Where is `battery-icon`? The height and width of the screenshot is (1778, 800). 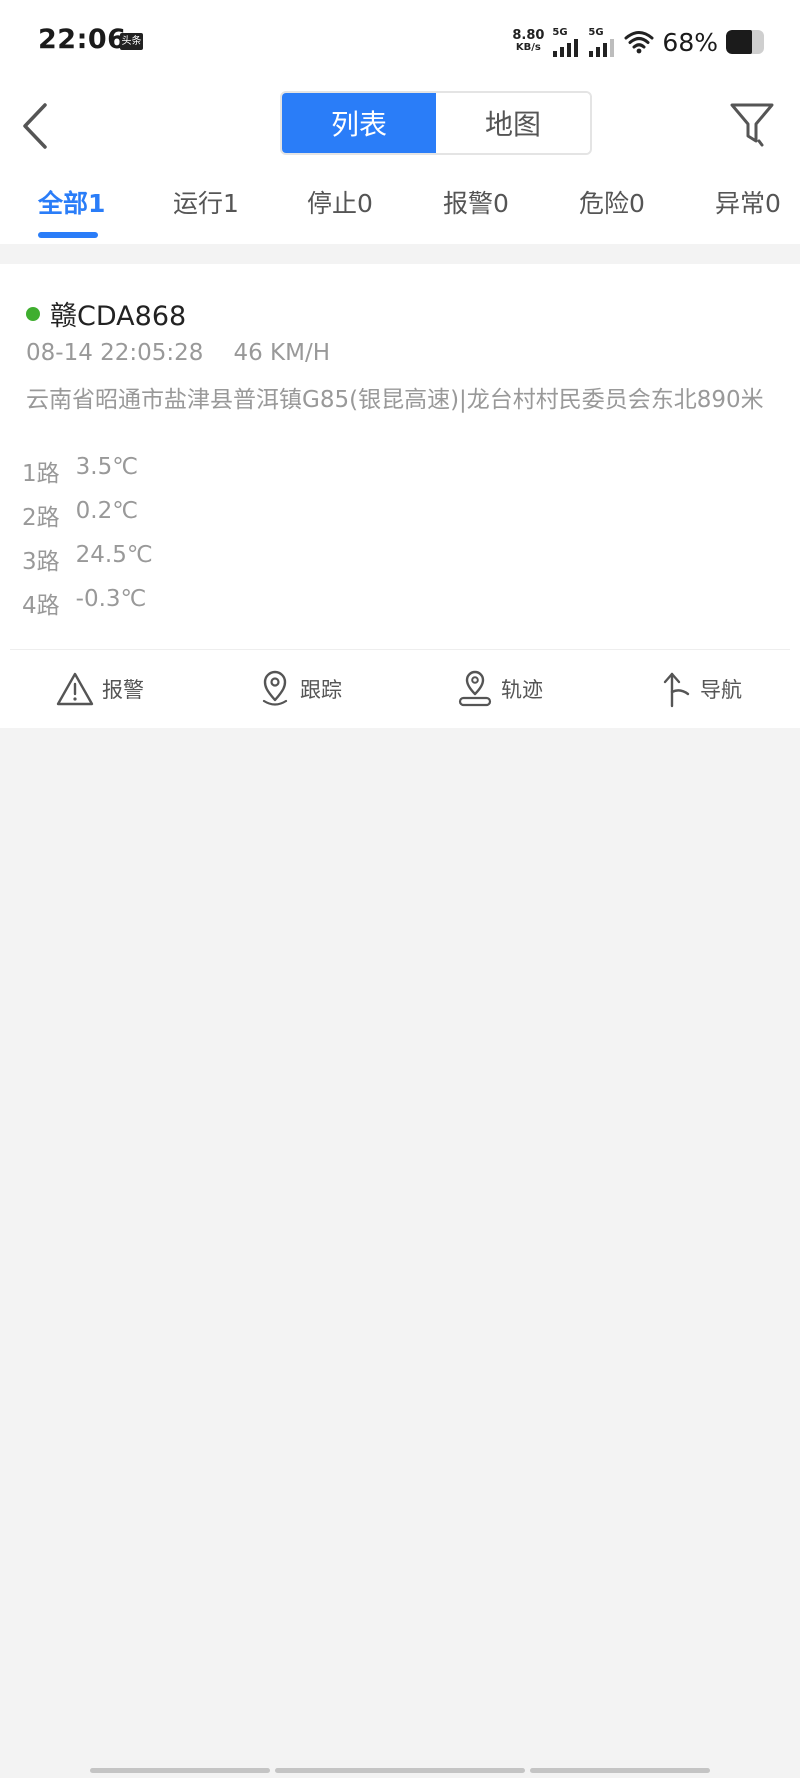
battery-icon is located at coordinates (745, 42).